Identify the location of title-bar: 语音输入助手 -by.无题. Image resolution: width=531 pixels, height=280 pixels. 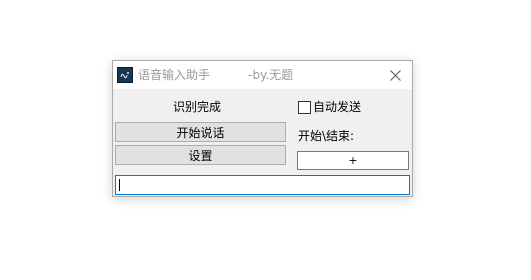
(262, 75).